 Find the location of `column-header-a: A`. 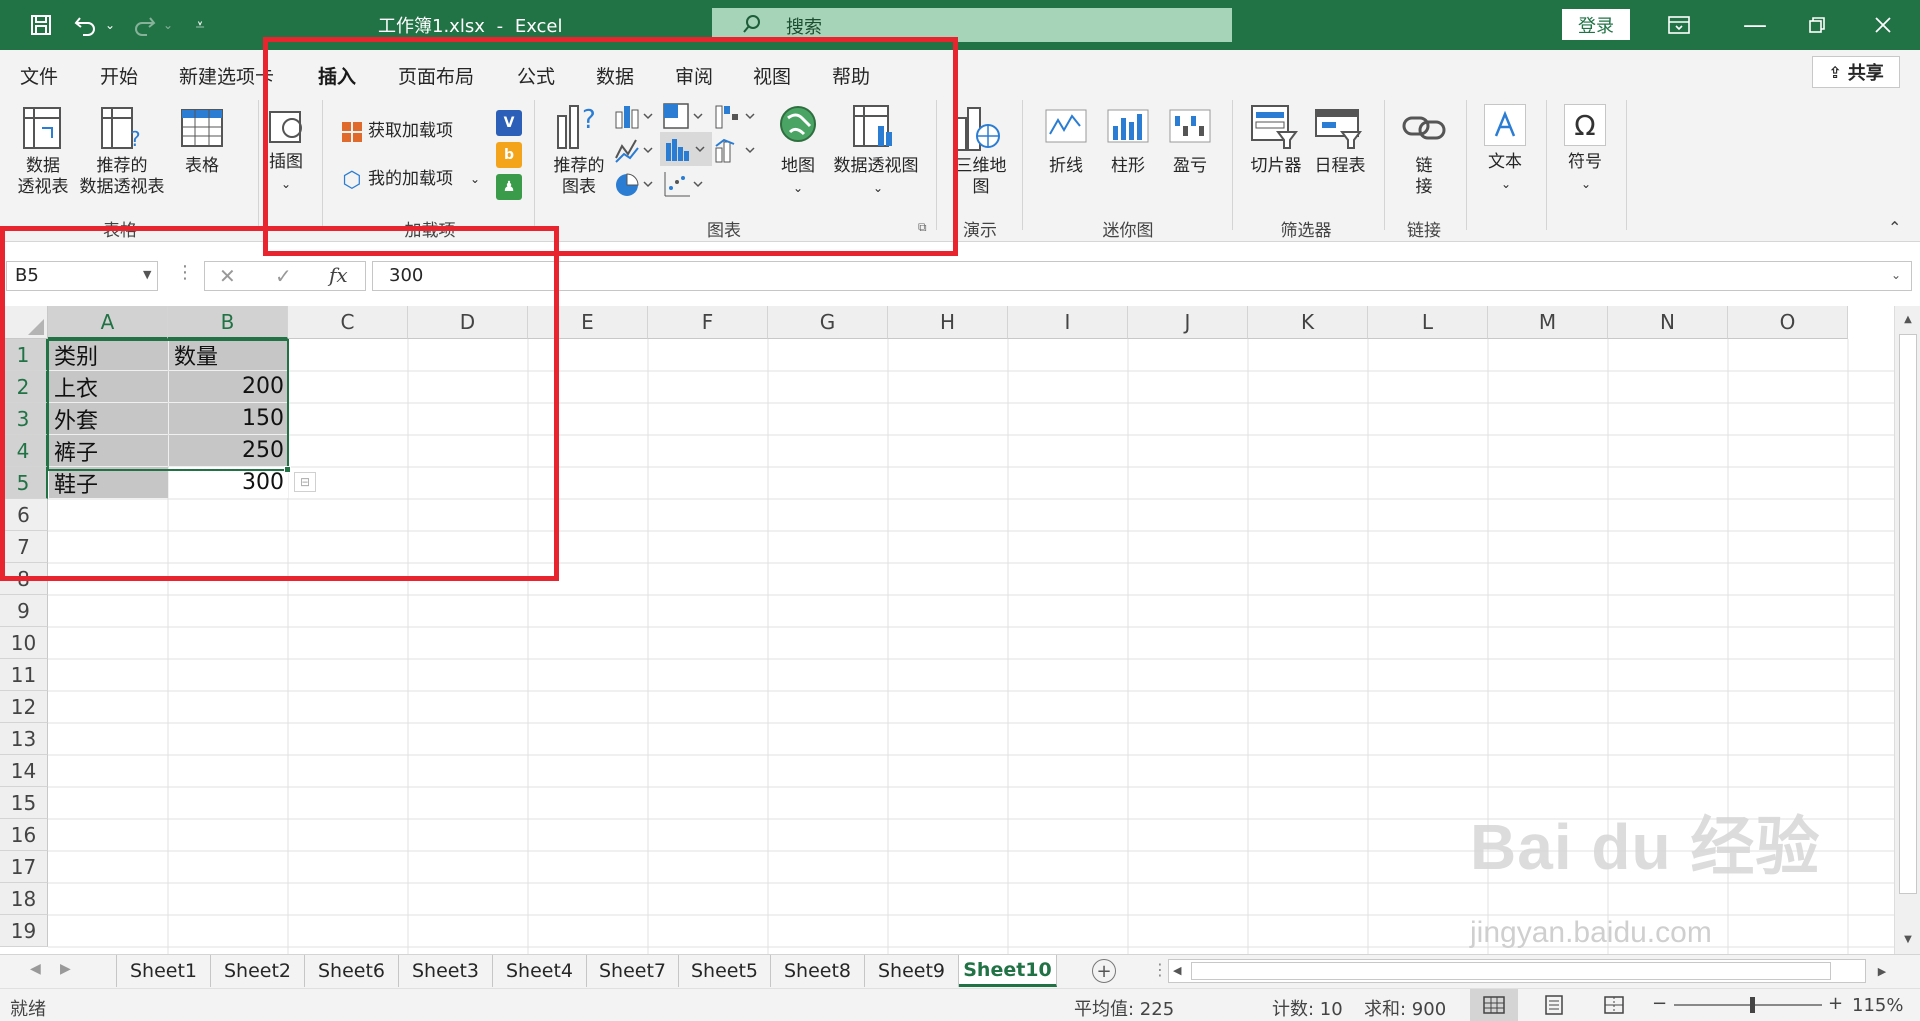

column-header-a: A is located at coordinates (108, 322).